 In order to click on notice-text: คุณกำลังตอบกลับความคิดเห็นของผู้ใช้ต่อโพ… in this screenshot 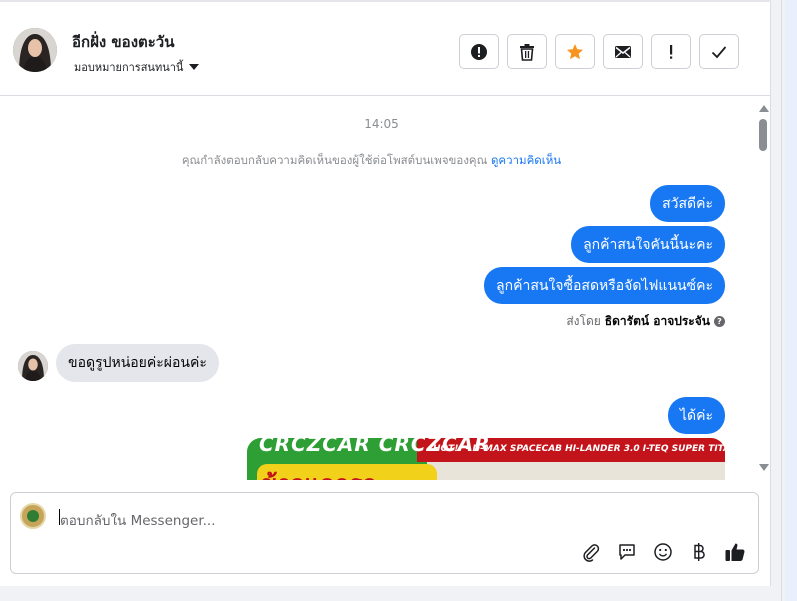, I will do `click(334, 160)`.